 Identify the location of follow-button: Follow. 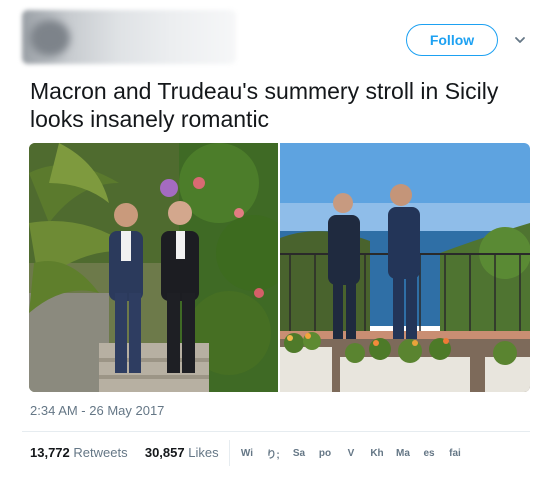
(452, 40).